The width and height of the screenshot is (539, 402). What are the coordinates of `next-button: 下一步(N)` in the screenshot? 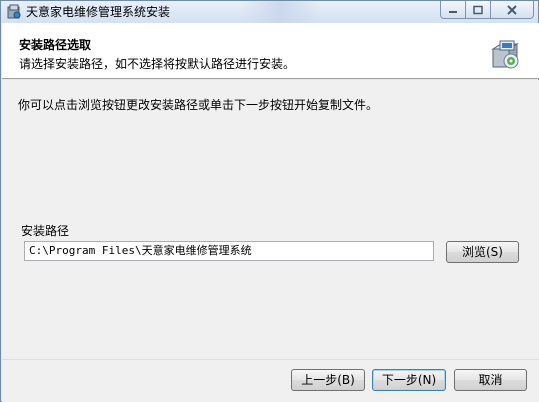 It's located at (409, 380).